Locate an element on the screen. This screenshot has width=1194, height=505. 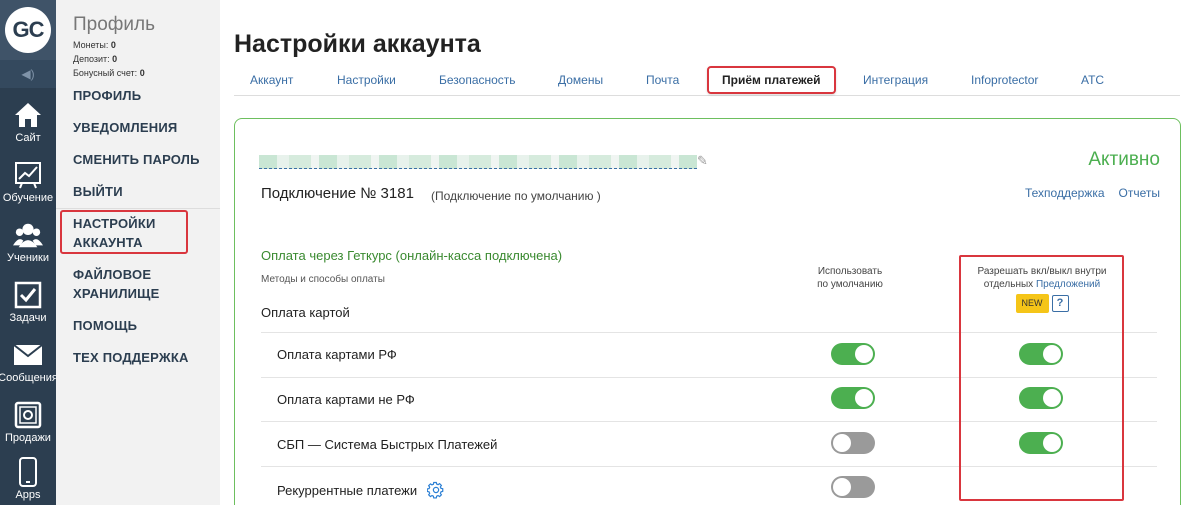
rail-item-tasks: Задачи is located at coordinates (28, 302).